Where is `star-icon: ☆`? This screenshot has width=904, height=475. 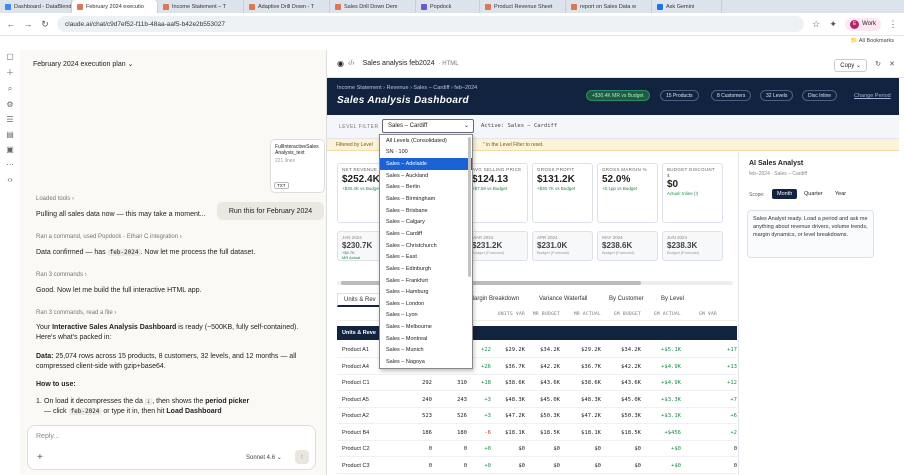
star-icon: ☆ is located at coordinates (816, 24).